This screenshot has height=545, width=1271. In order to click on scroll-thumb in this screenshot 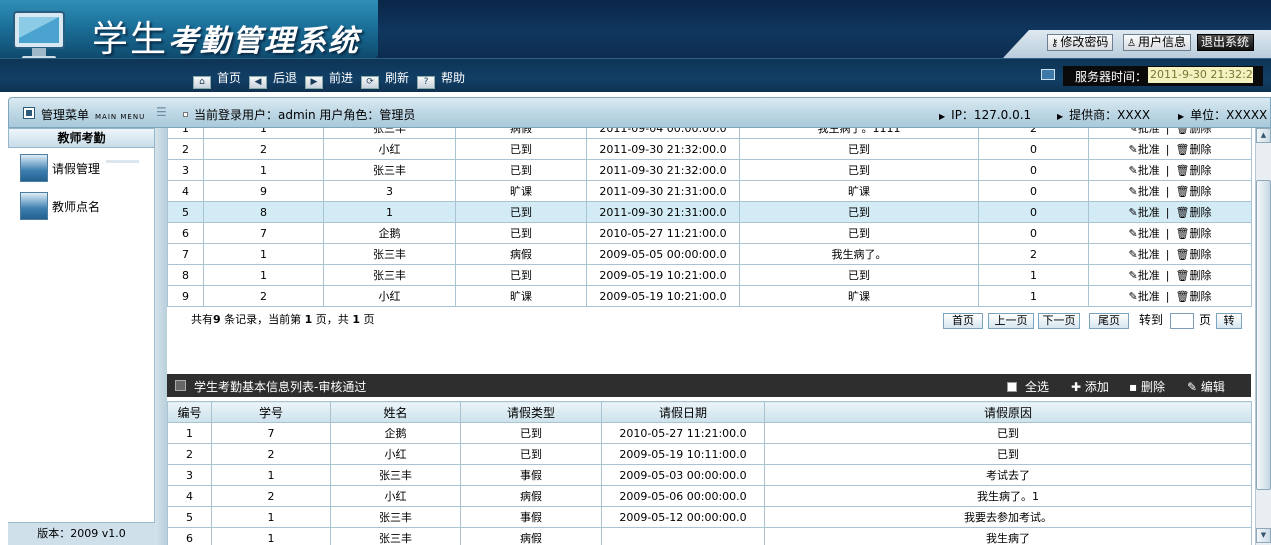, I will do `click(1263, 335)`.